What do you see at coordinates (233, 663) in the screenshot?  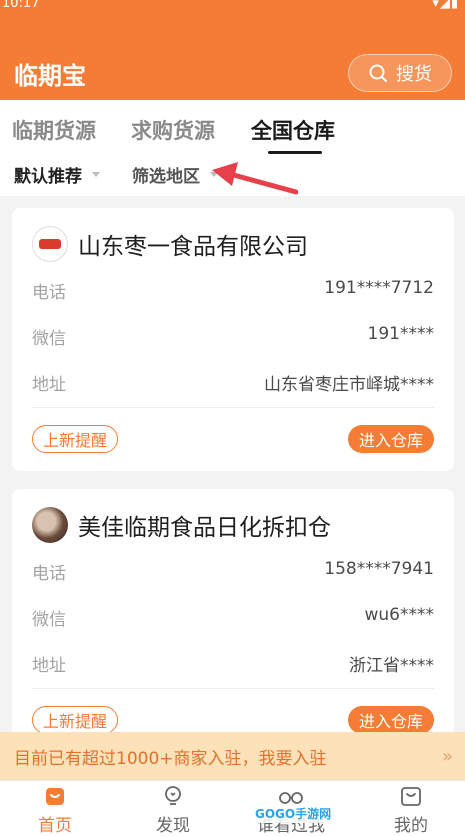 I see `address-row: 地址 浙江省****` at bounding box center [233, 663].